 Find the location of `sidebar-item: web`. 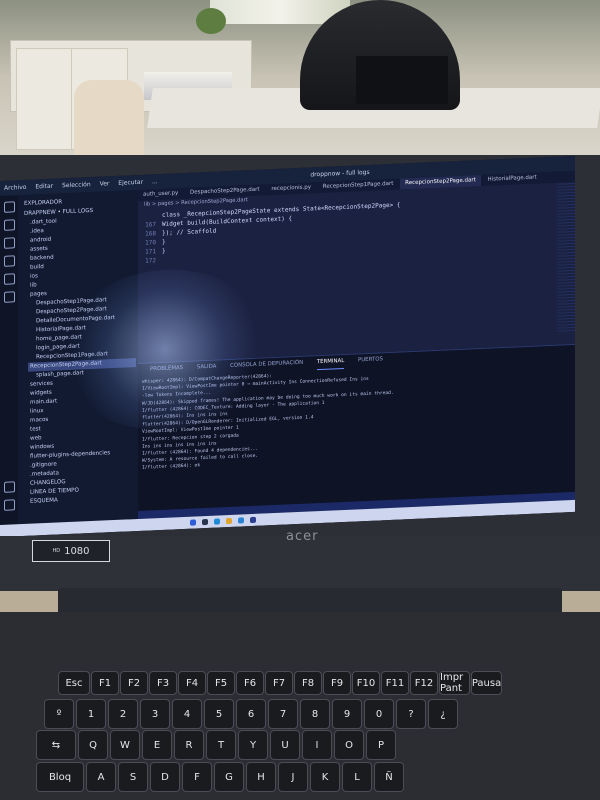

sidebar-item: web is located at coordinates (36, 438).